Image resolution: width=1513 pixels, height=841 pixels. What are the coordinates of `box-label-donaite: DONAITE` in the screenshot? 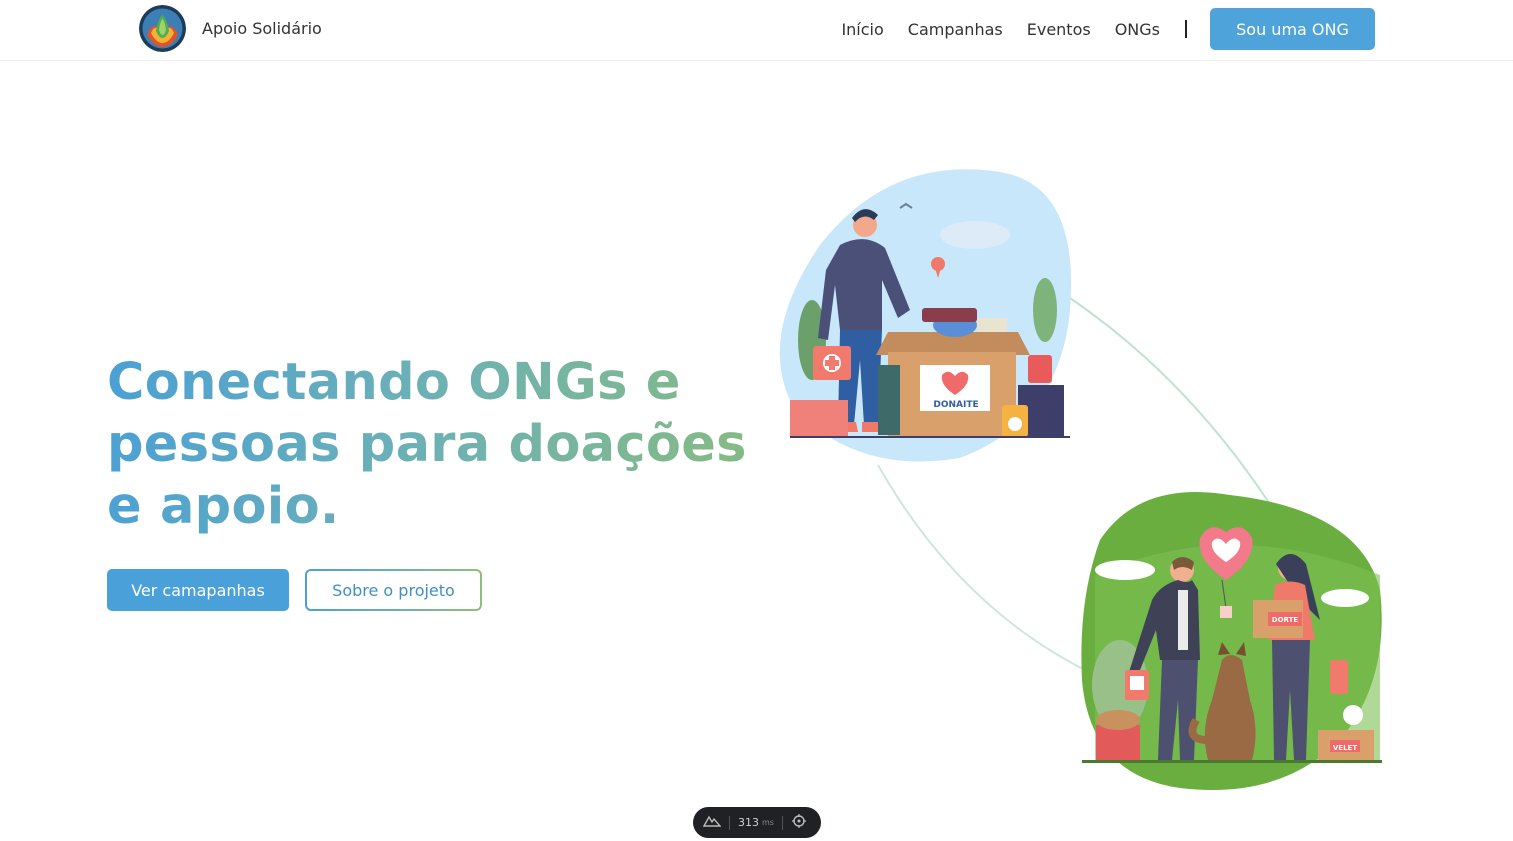 It's located at (955, 405).